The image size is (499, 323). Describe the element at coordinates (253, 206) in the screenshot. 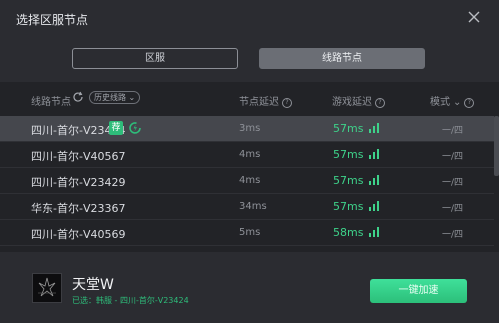

I see `node-delay: 34ms` at that location.